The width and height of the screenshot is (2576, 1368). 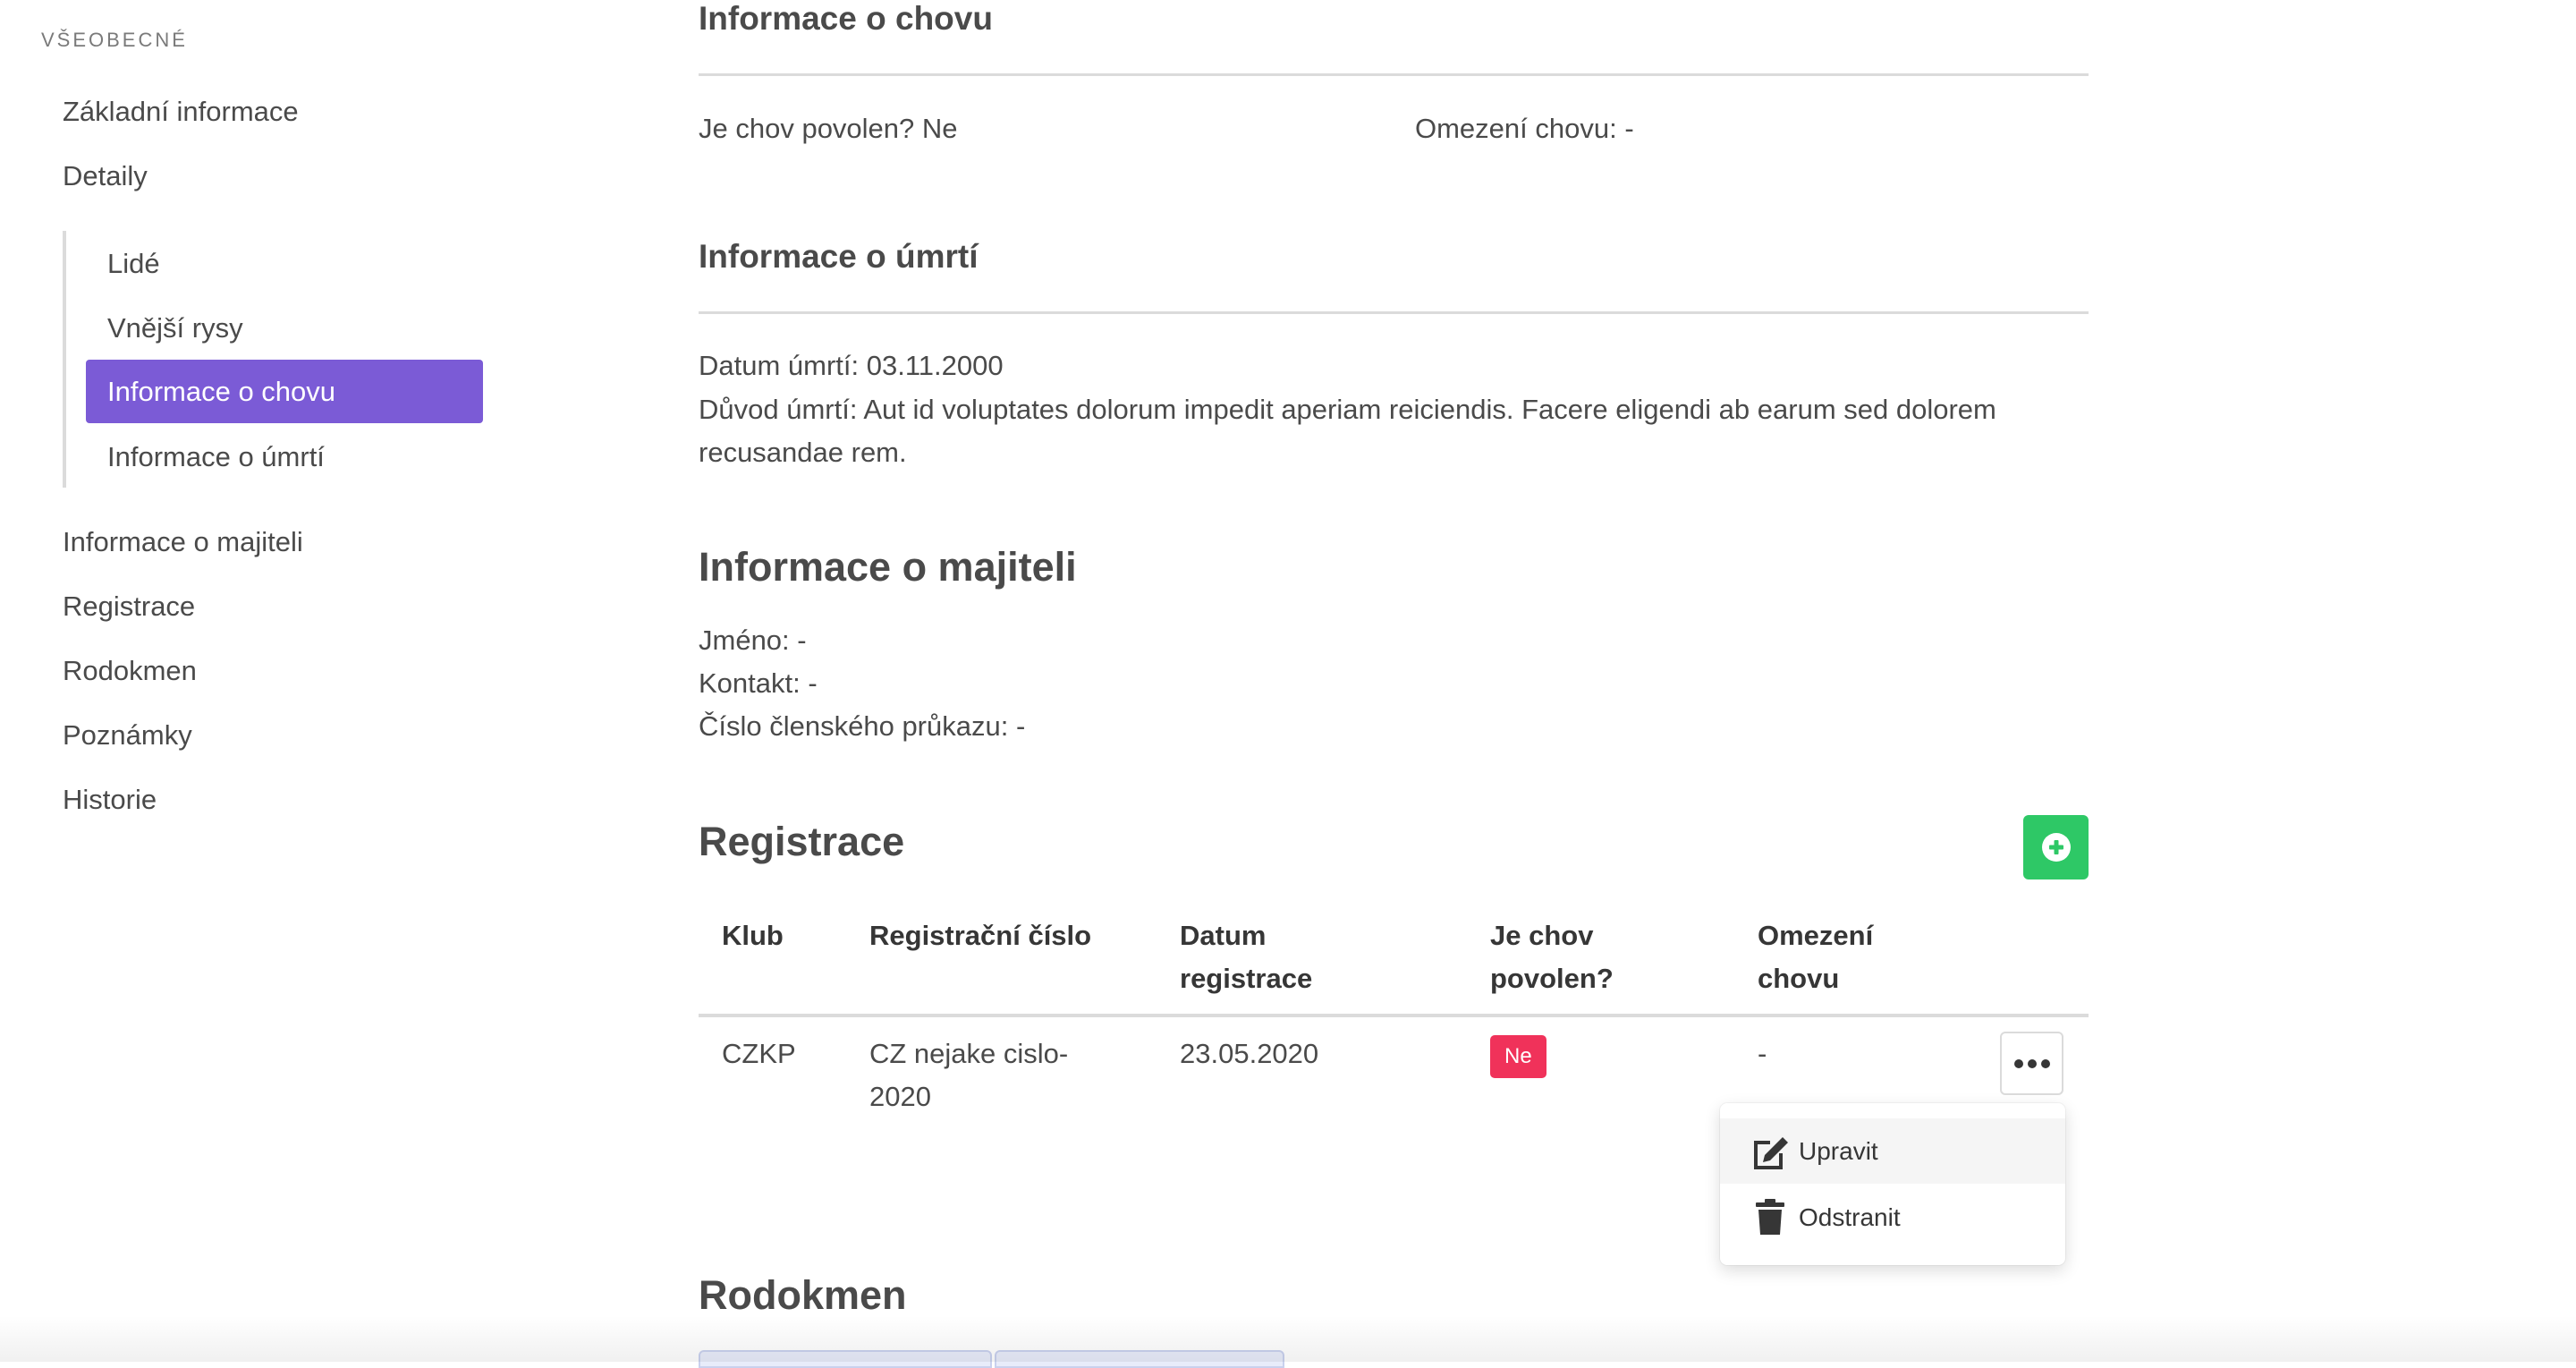 I want to click on sidebar-item-pedigree: Rodokmen, so click(x=130, y=671).